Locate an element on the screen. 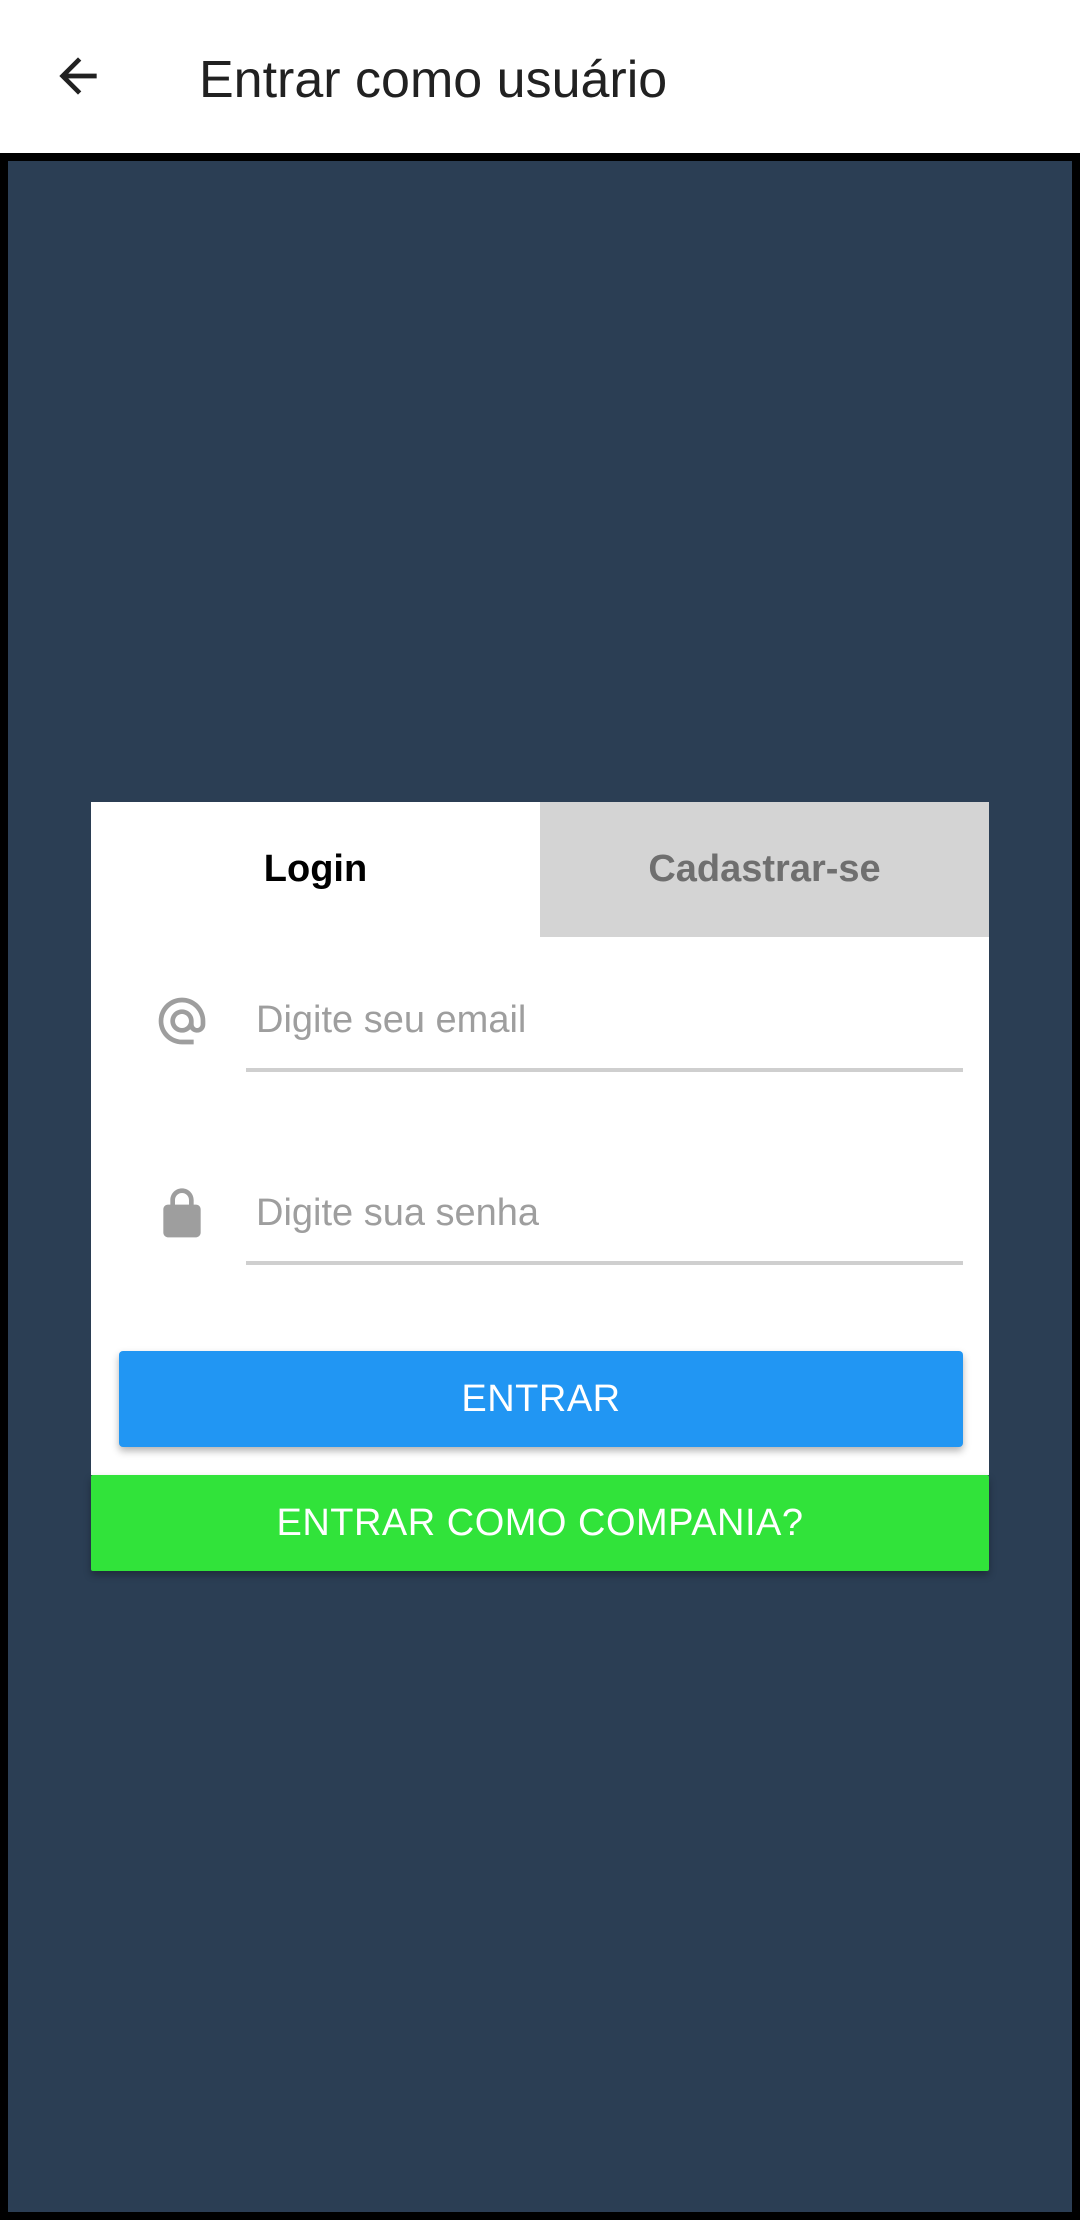 The width and height of the screenshot is (1080, 2220). app-bar: Entrar como usuário is located at coordinates (540, 76).